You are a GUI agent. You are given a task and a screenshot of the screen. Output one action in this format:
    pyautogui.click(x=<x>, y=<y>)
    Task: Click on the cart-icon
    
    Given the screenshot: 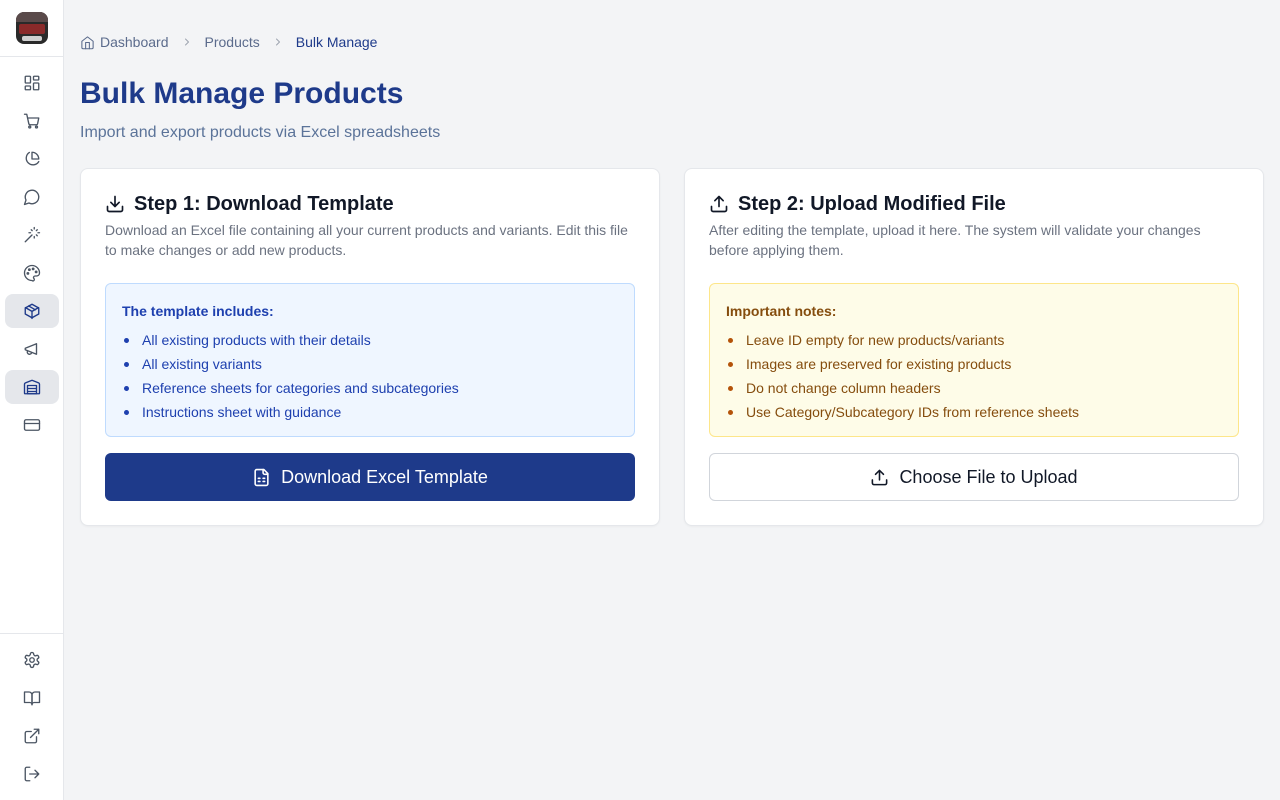 What is the action you would take?
    pyautogui.click(x=31, y=121)
    